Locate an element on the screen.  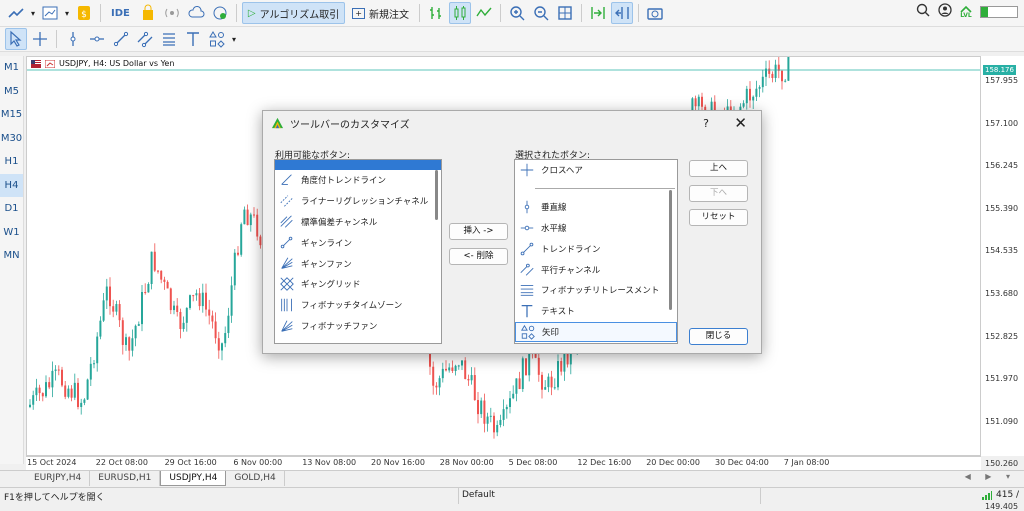
time-tick: 7 Jan 08:00 is located at coordinates (806, 462).